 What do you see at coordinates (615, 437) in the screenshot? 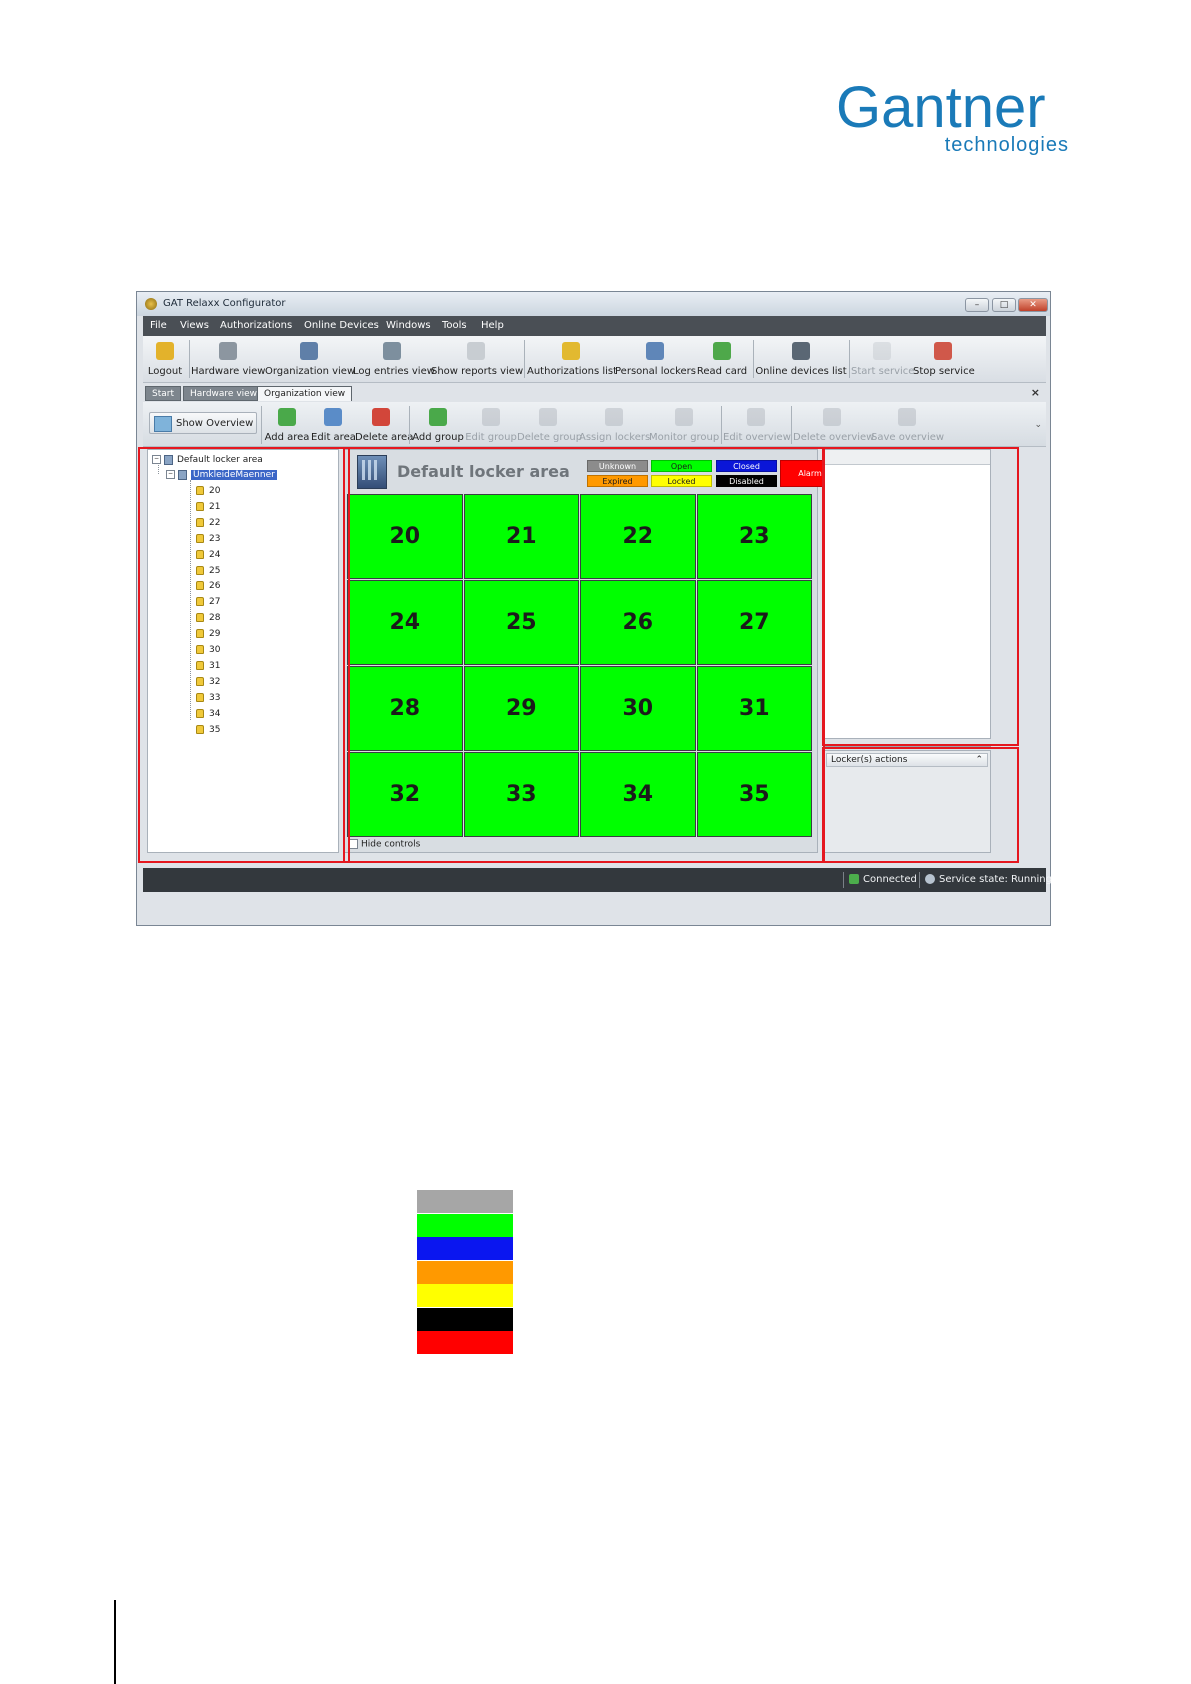
I see `assign-lockers-label: Assign lockers` at bounding box center [615, 437].